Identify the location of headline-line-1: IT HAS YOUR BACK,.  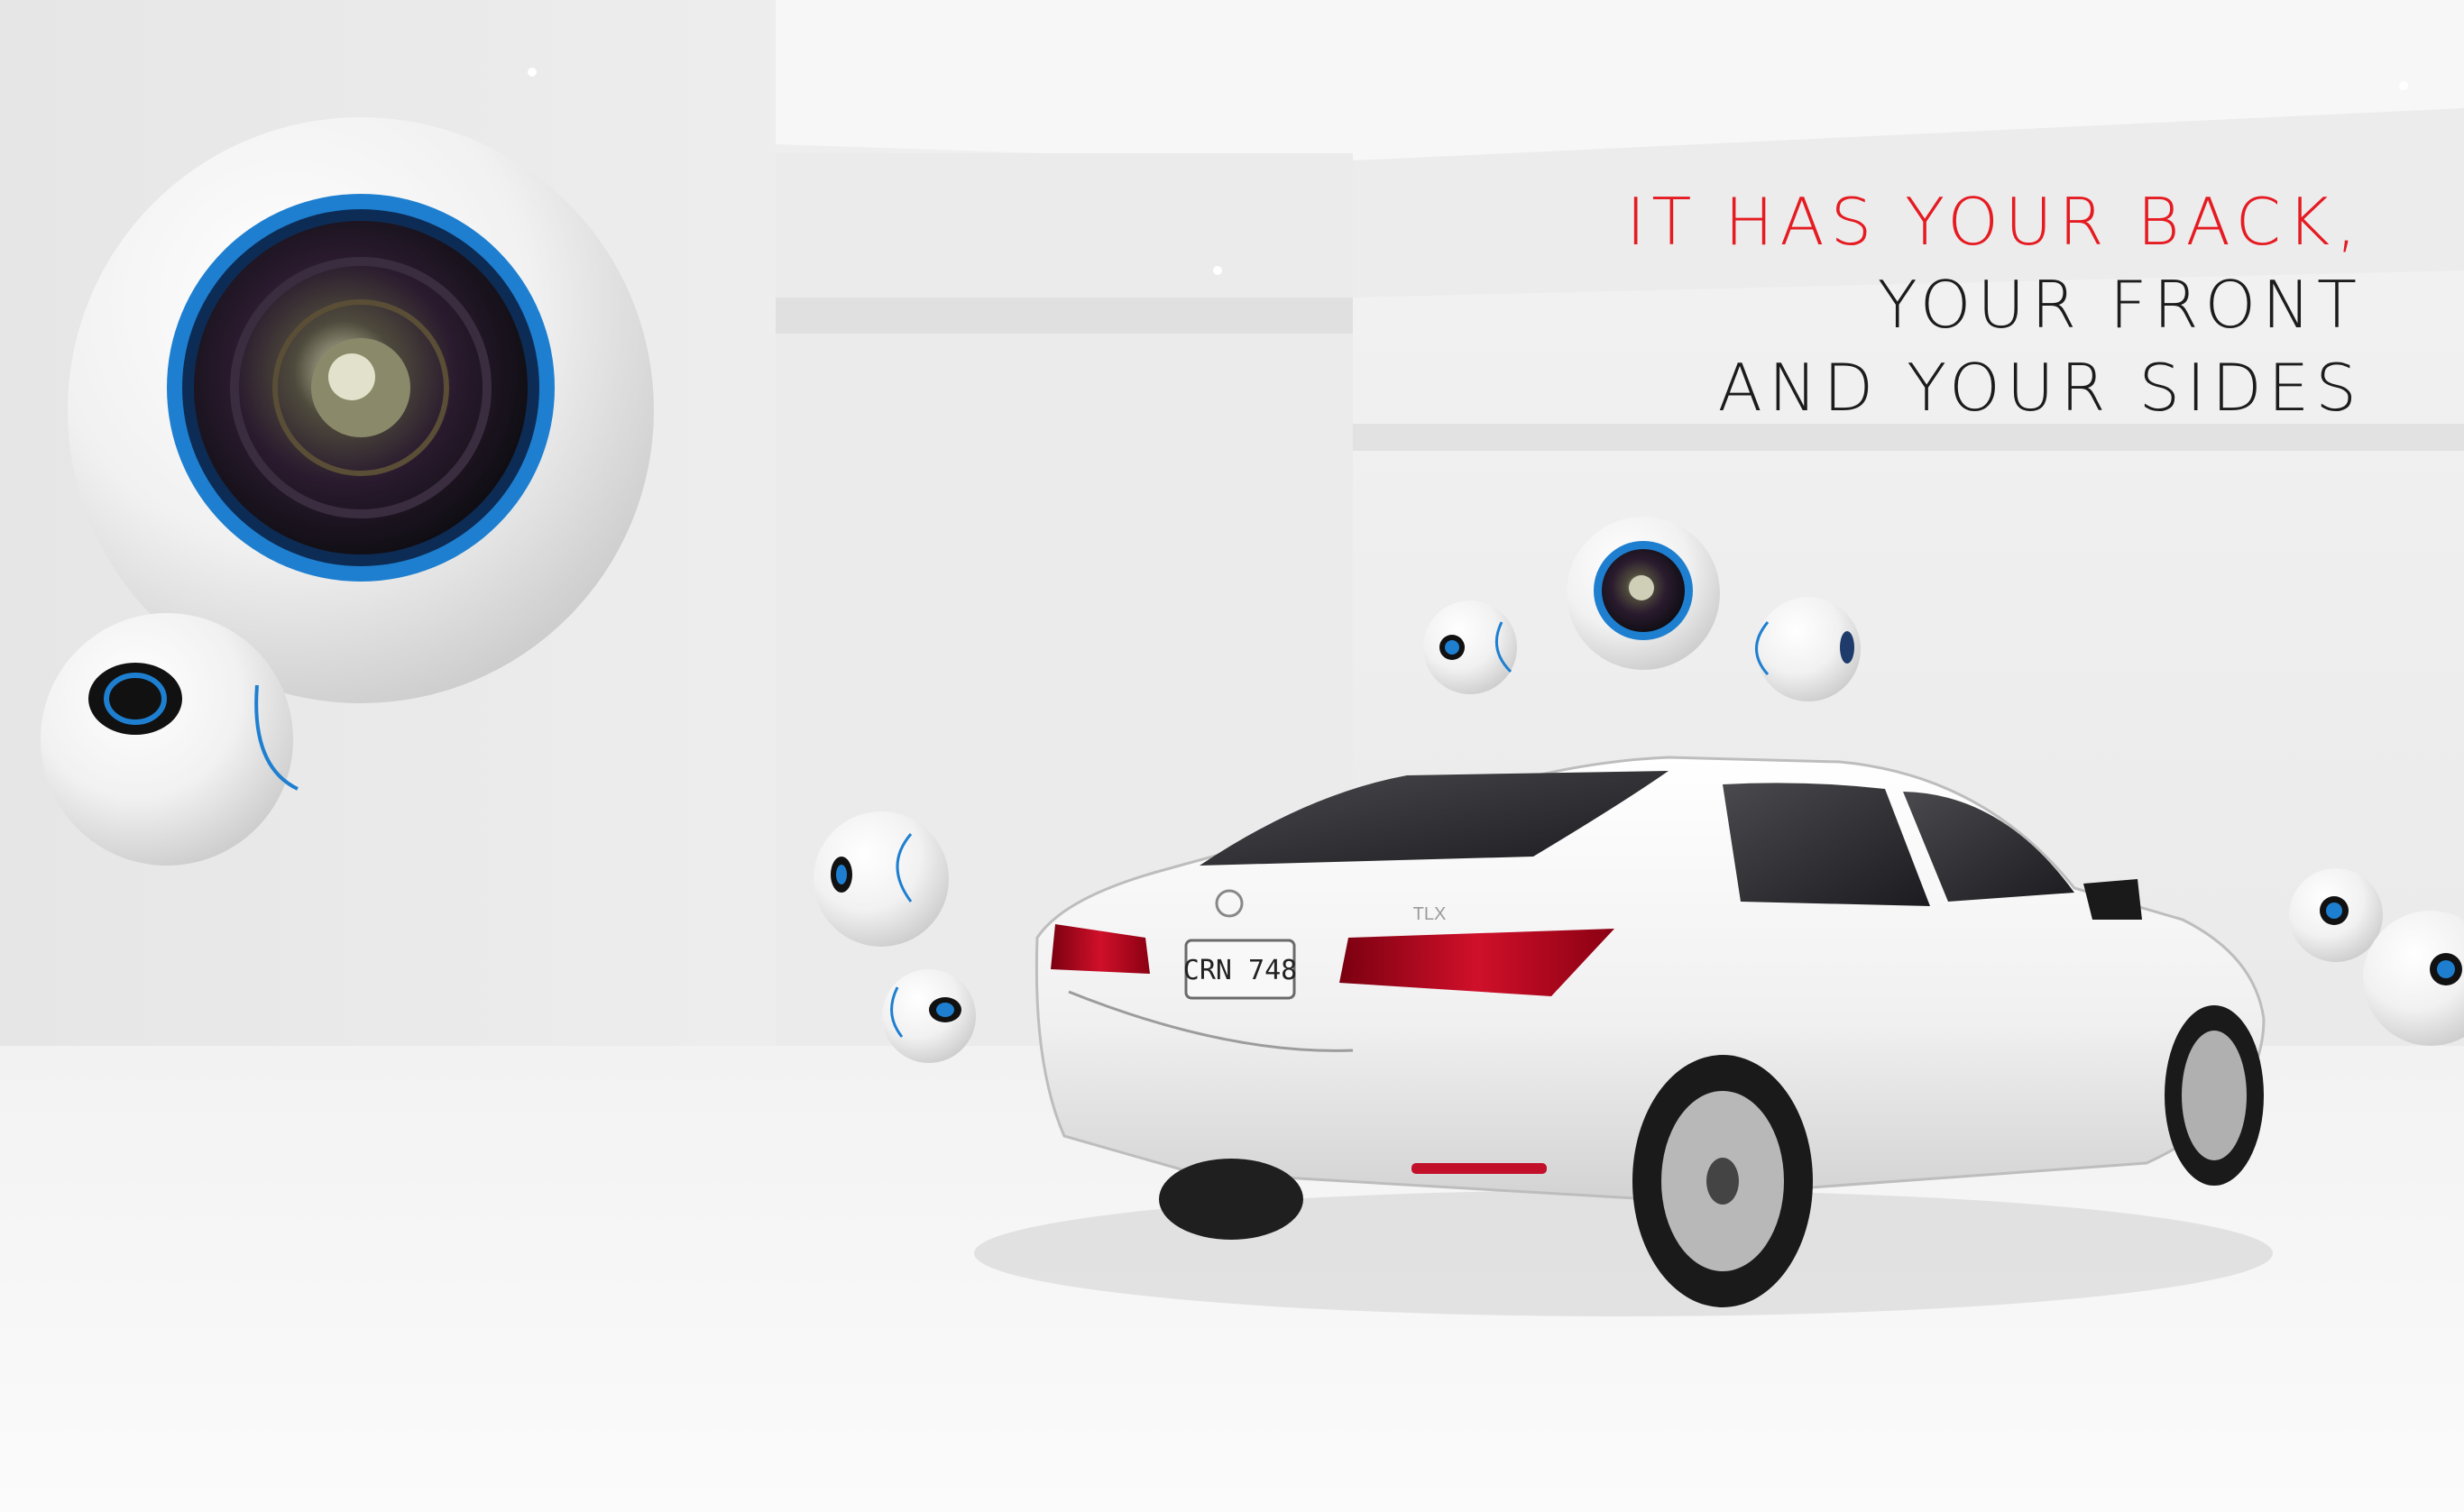
(1995, 222).